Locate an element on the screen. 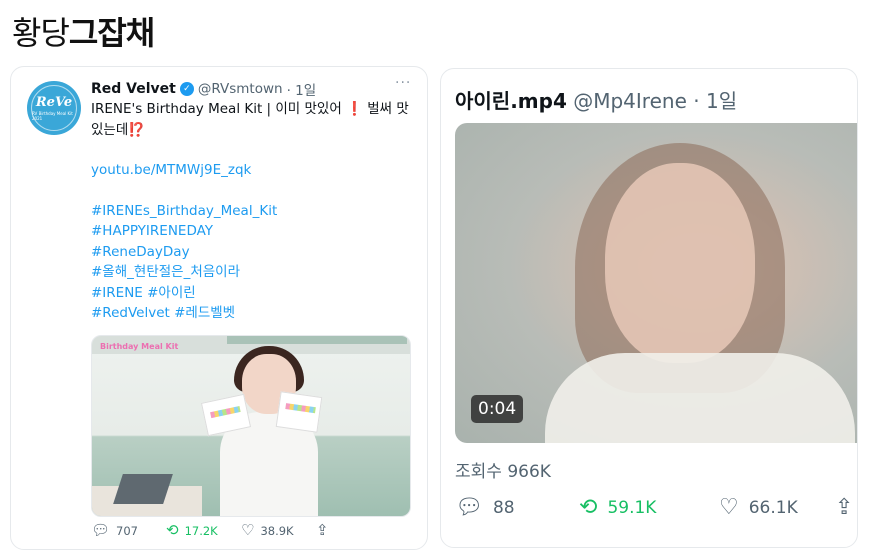 The height and width of the screenshot is (559, 889). page-title: 황당그잡채 is located at coordinates (83, 31).